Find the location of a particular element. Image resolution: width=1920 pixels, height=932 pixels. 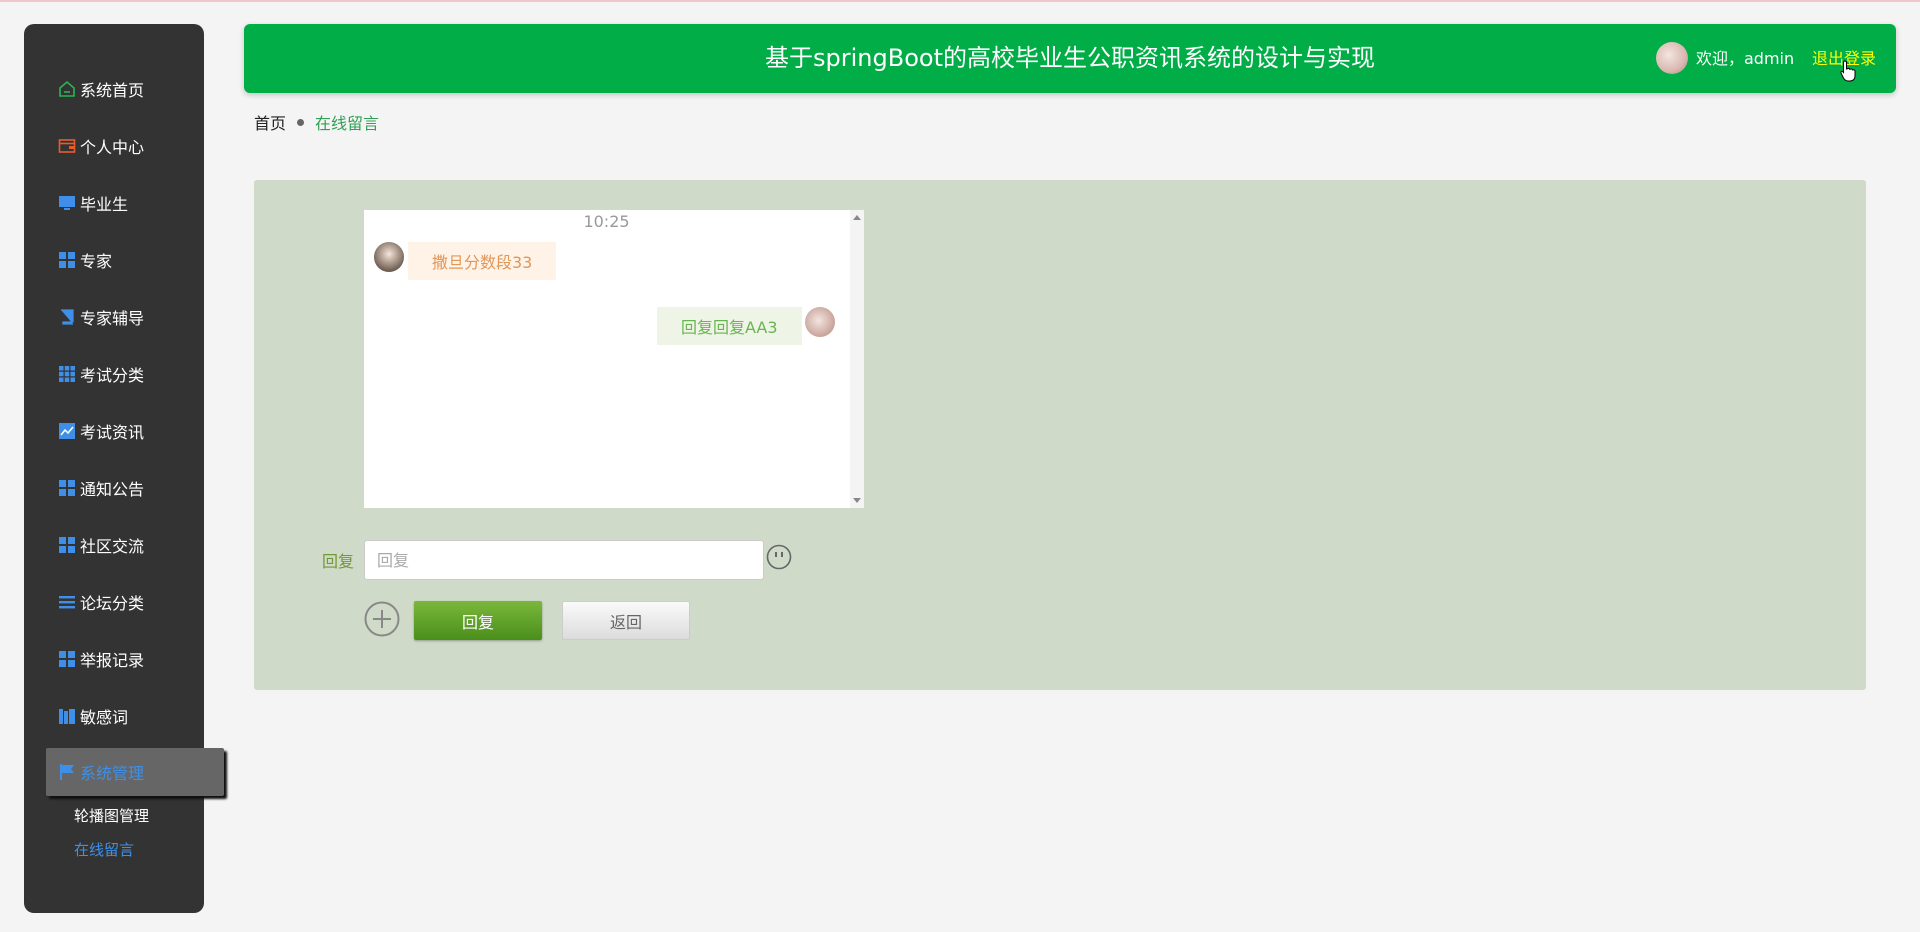

welcome-text: 欢迎，admin is located at coordinates (1745, 58).